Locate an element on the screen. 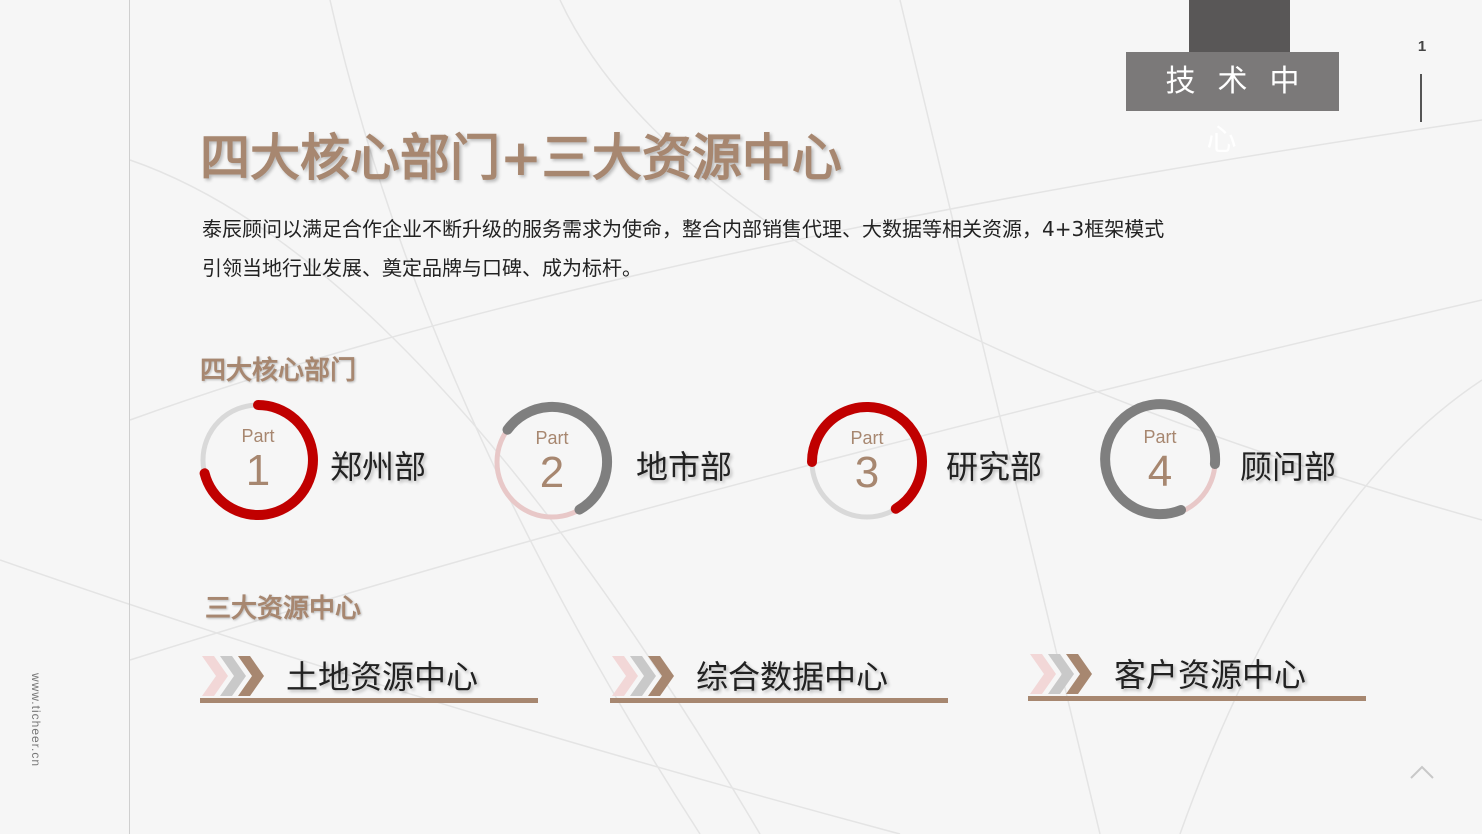 This screenshot has height=834, width=1482. part-ring-1: Part 1 is located at coordinates (258, 460).